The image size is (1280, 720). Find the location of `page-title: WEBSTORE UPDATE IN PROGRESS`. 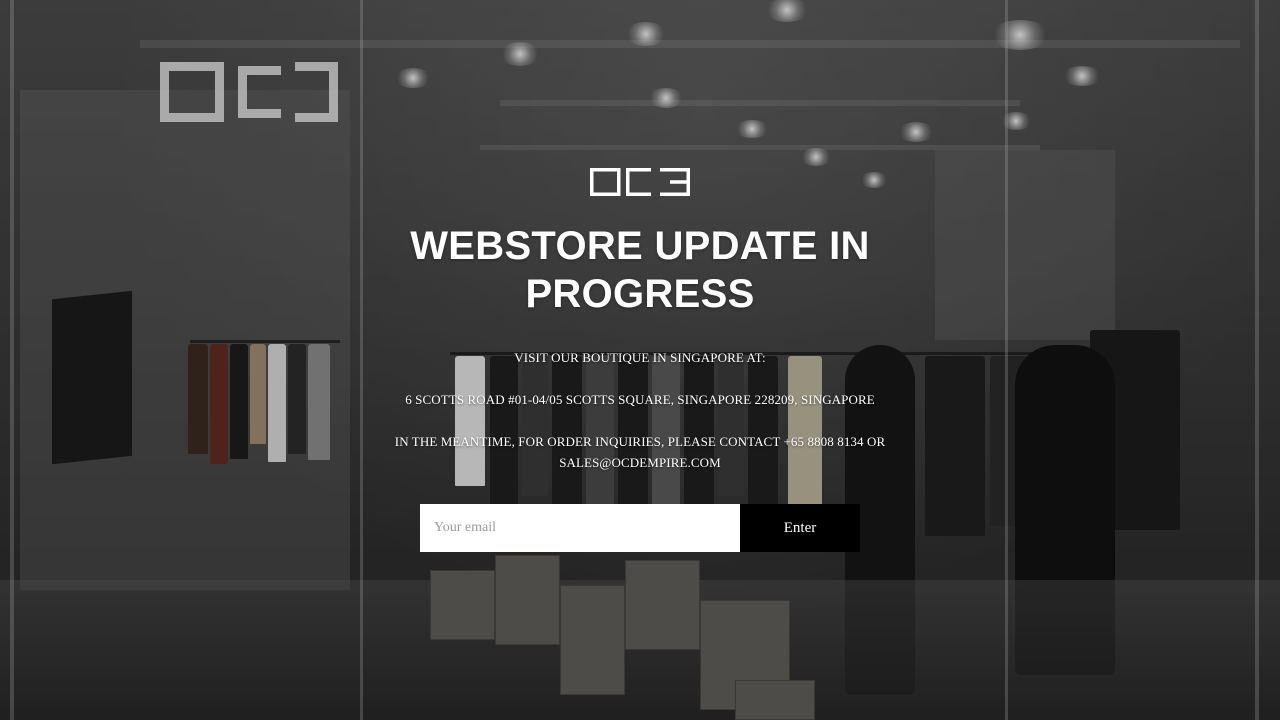

page-title: WEBSTORE UPDATE IN PROGRESS is located at coordinates (640, 270).